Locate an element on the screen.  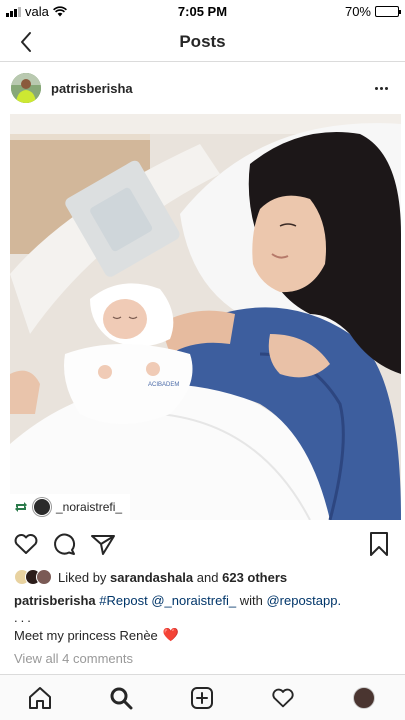
profile-avatar is located at coordinates (364, 698).